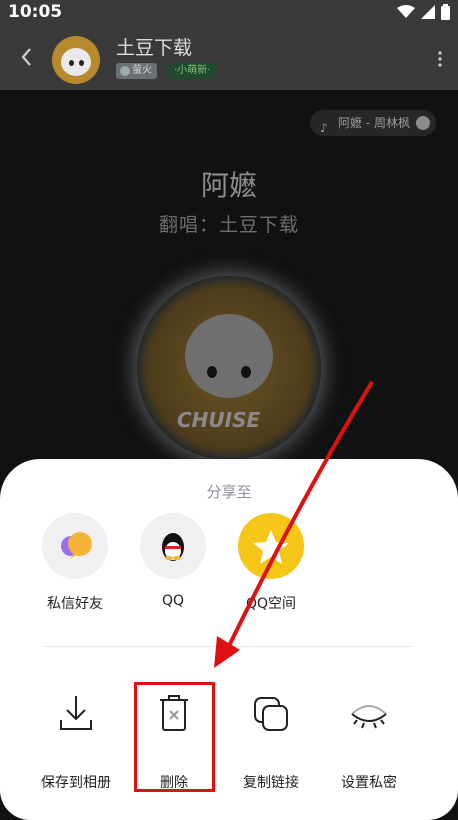 The width and height of the screenshot is (458, 820). I want to click on qq-penguin-icon, so click(173, 546).